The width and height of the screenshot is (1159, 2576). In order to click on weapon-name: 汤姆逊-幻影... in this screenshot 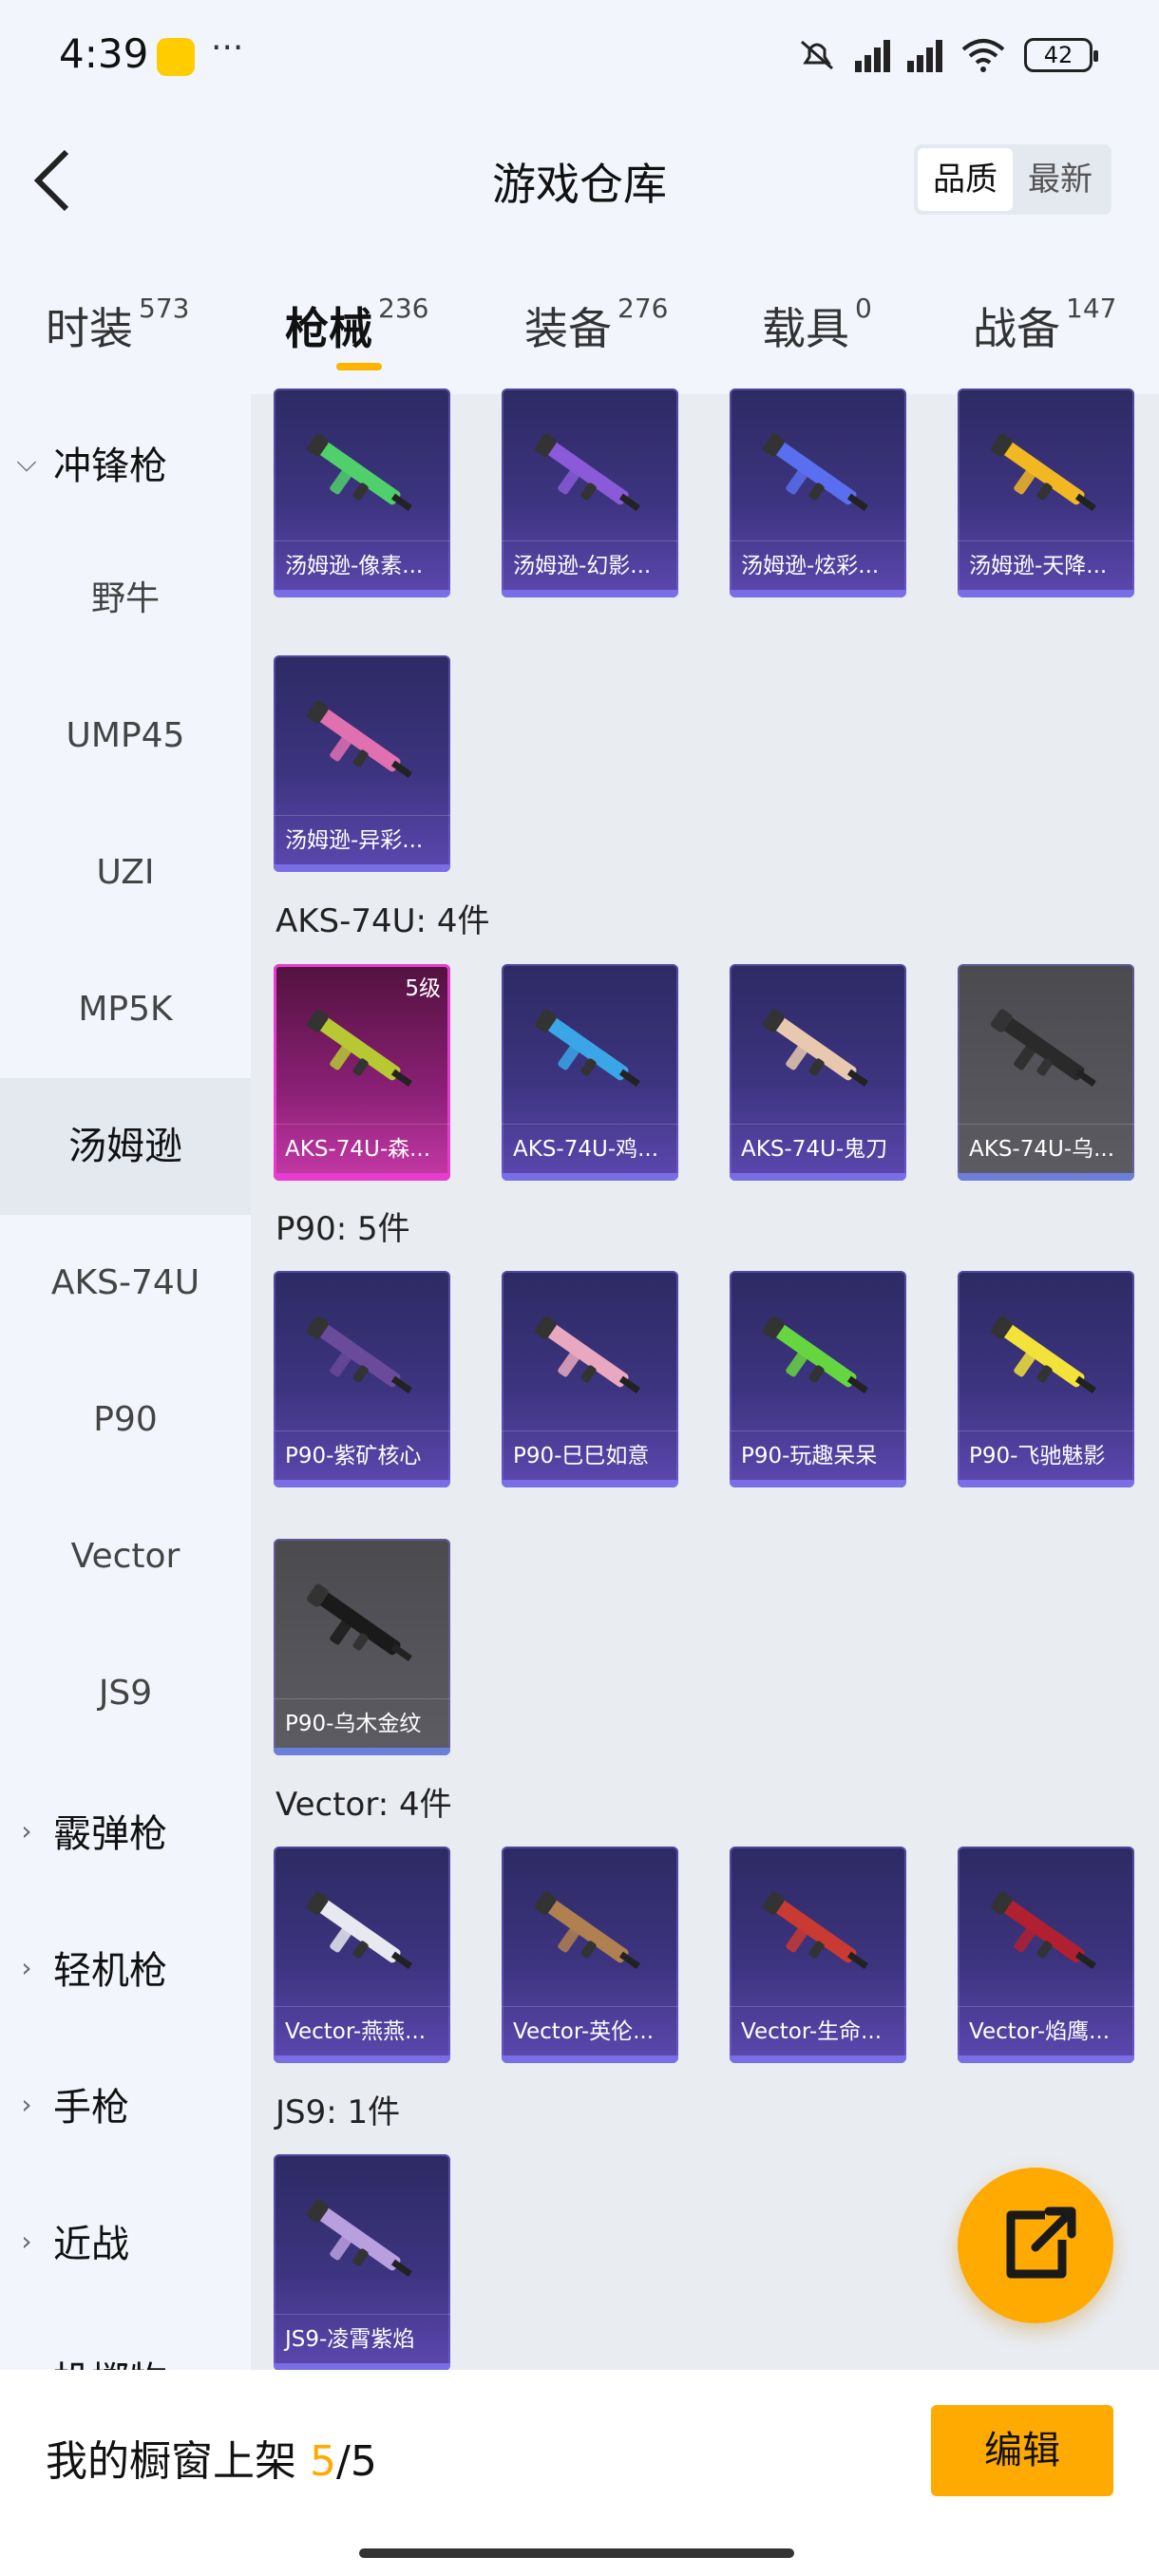, I will do `click(590, 565)`.